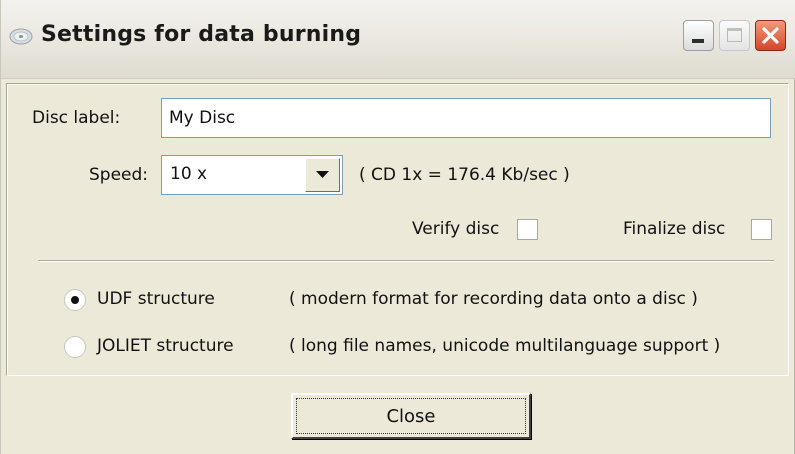  I want to click on speed-dropdown-button, so click(322, 175).